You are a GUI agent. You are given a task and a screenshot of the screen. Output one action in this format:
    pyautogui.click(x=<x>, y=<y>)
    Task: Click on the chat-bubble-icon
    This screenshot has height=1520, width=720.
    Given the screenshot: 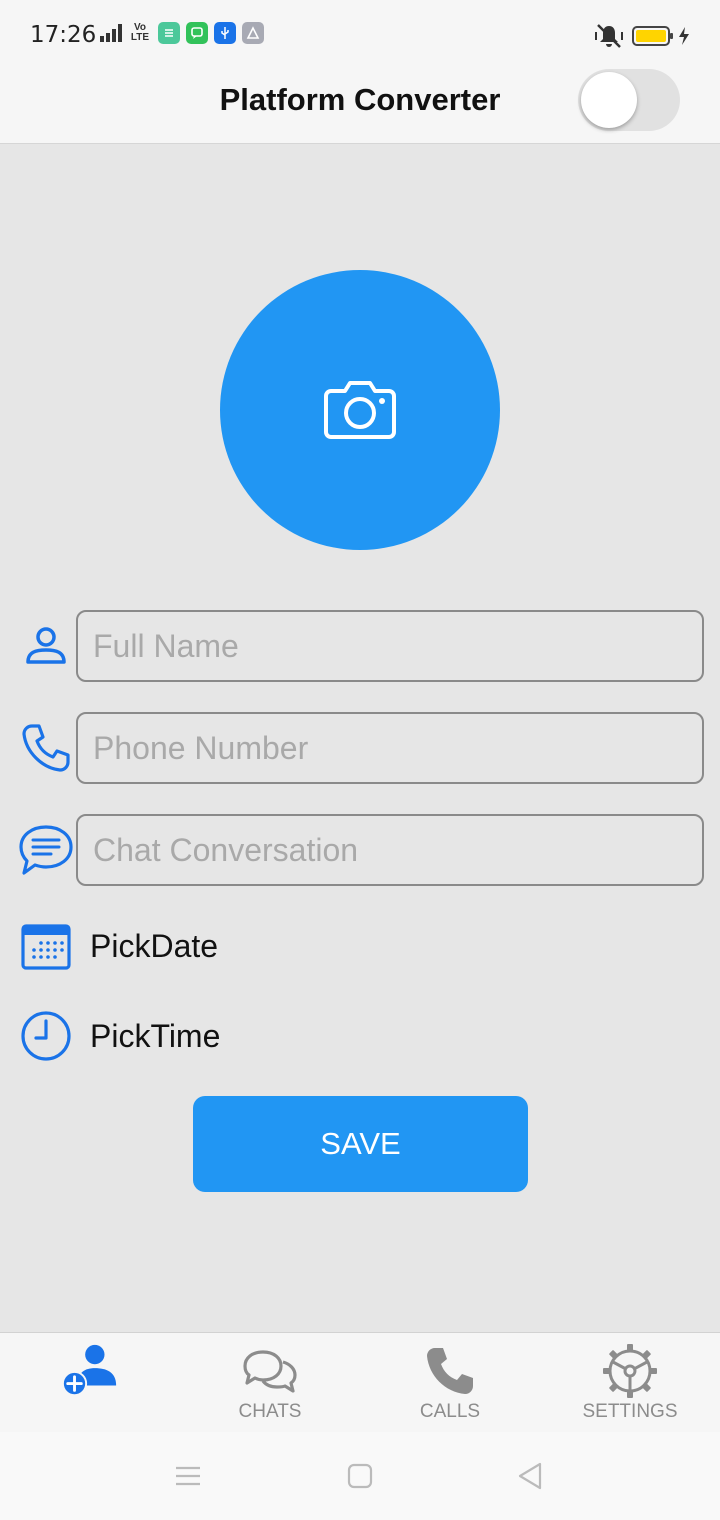 What is the action you would take?
    pyautogui.click(x=46, y=850)
    